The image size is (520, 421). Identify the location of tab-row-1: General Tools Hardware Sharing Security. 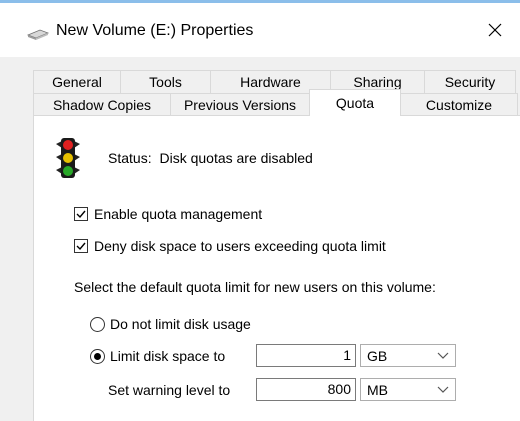
(274, 81).